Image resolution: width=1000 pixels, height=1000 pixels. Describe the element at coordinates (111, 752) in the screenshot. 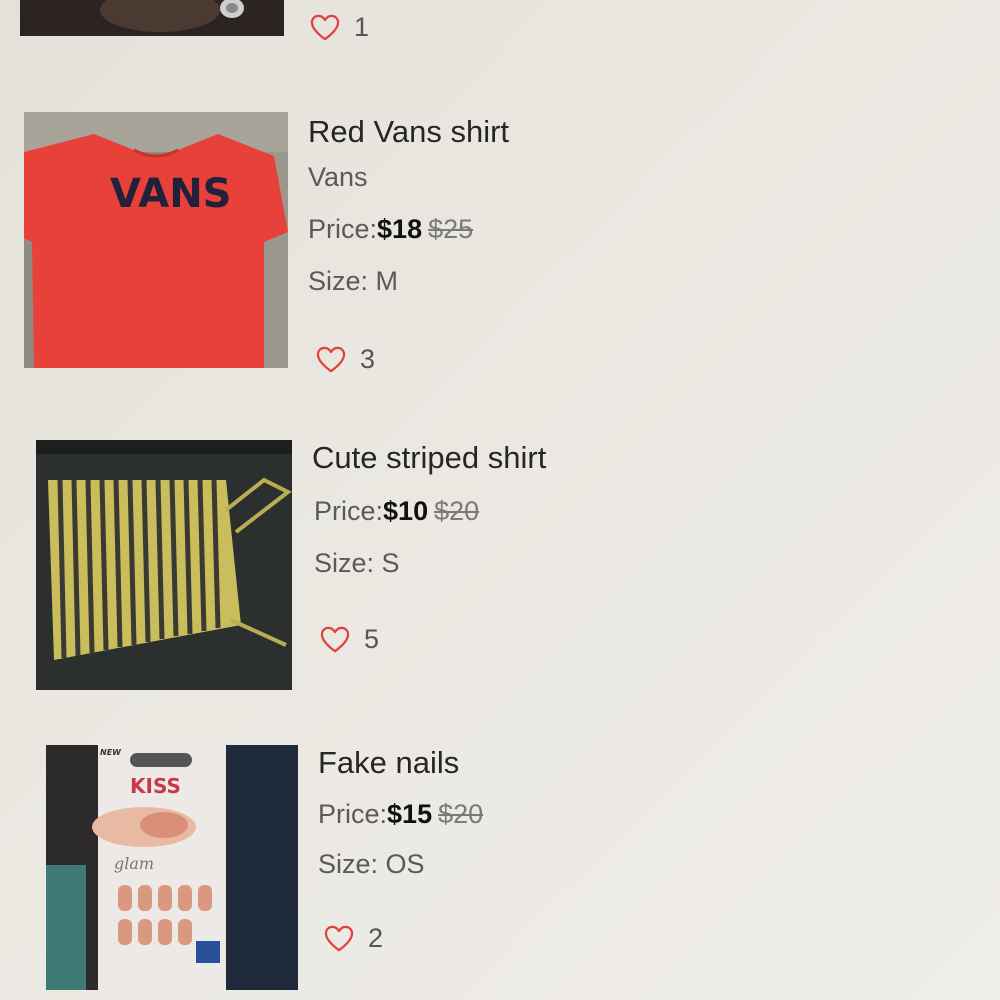

I see `kiss-new-label: NEW` at that location.